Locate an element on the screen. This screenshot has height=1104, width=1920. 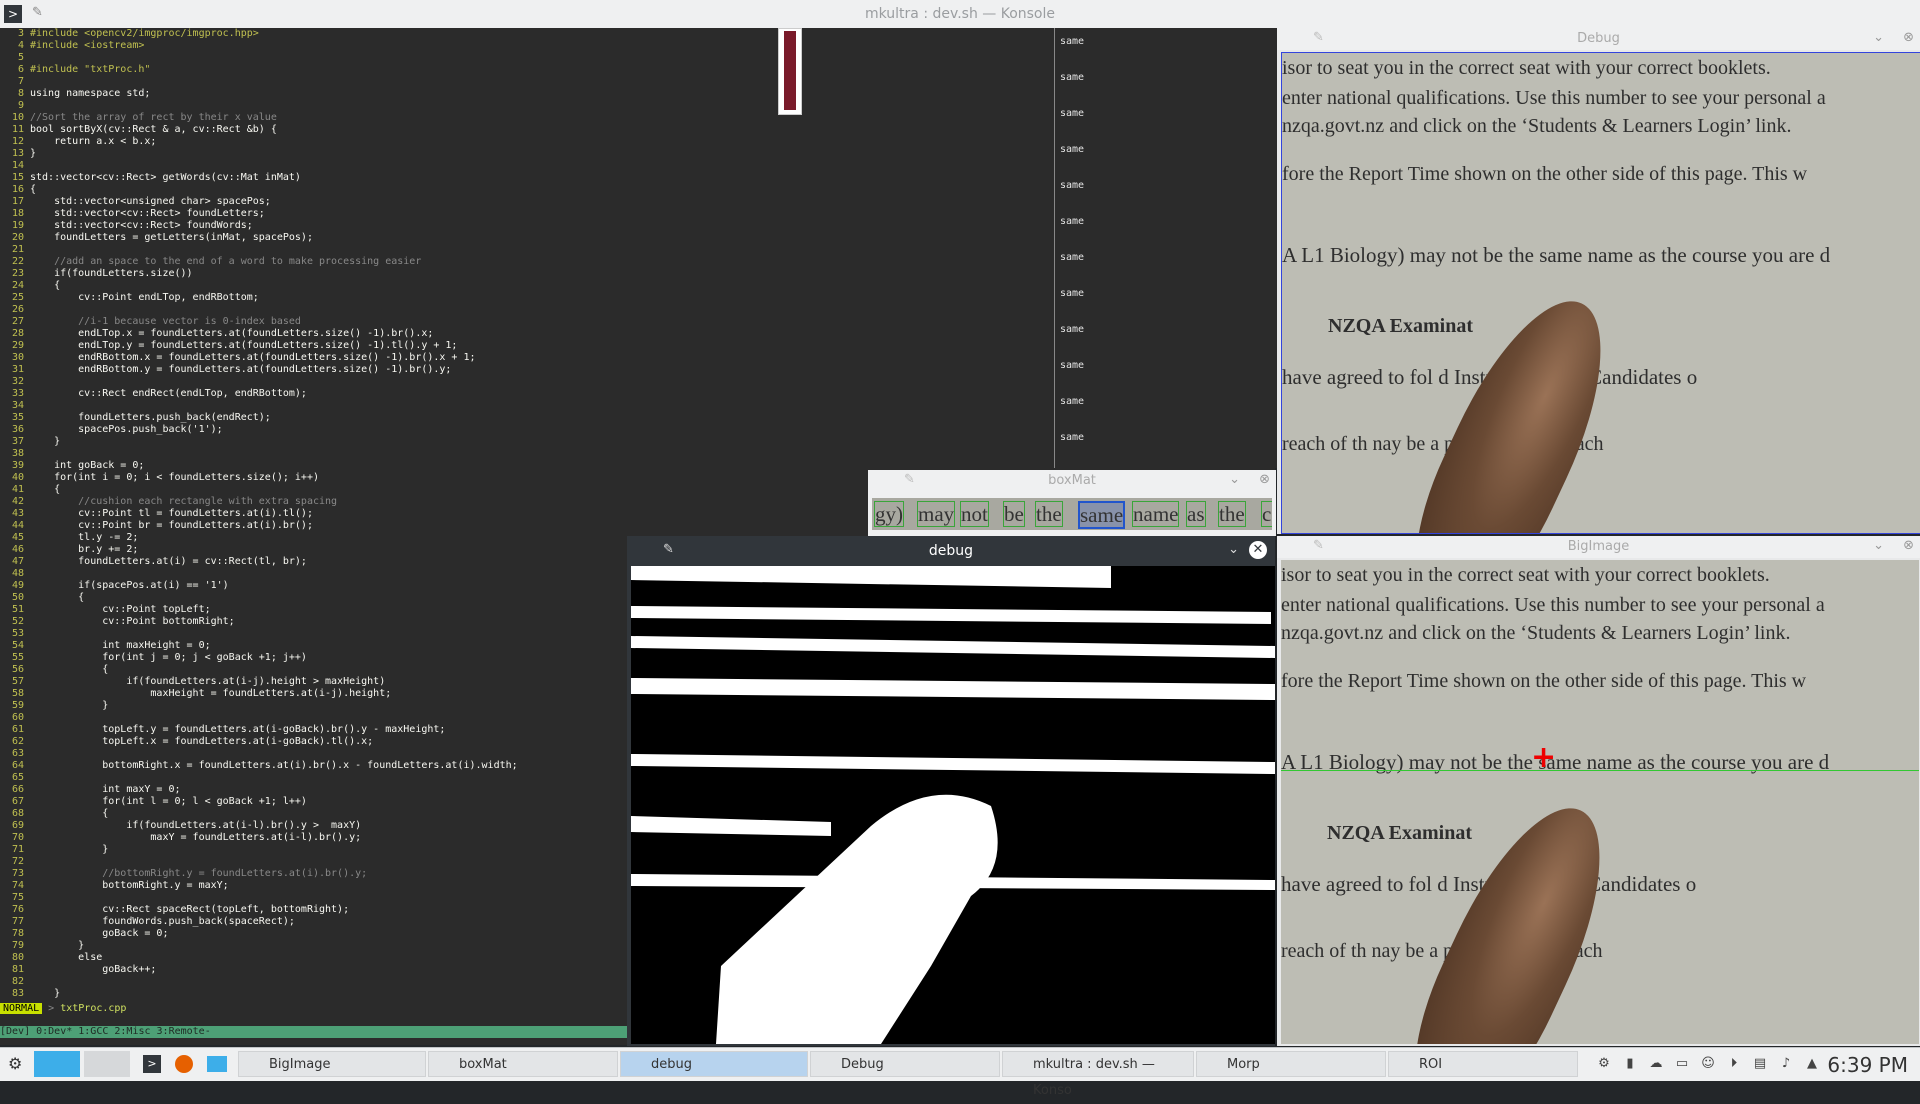
taskbar-task: Morp is located at coordinates (1291, 1064).